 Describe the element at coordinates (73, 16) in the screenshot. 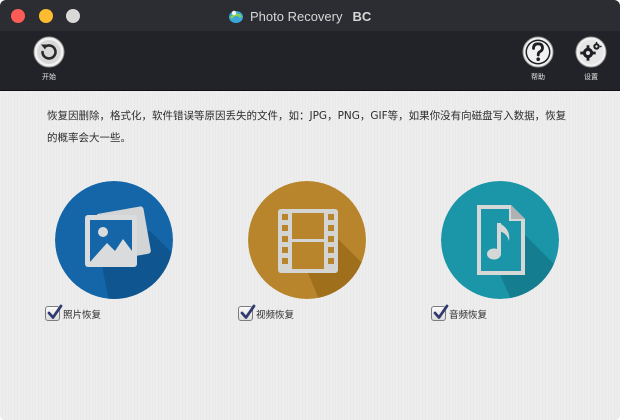

I see `zoom-window-button` at that location.